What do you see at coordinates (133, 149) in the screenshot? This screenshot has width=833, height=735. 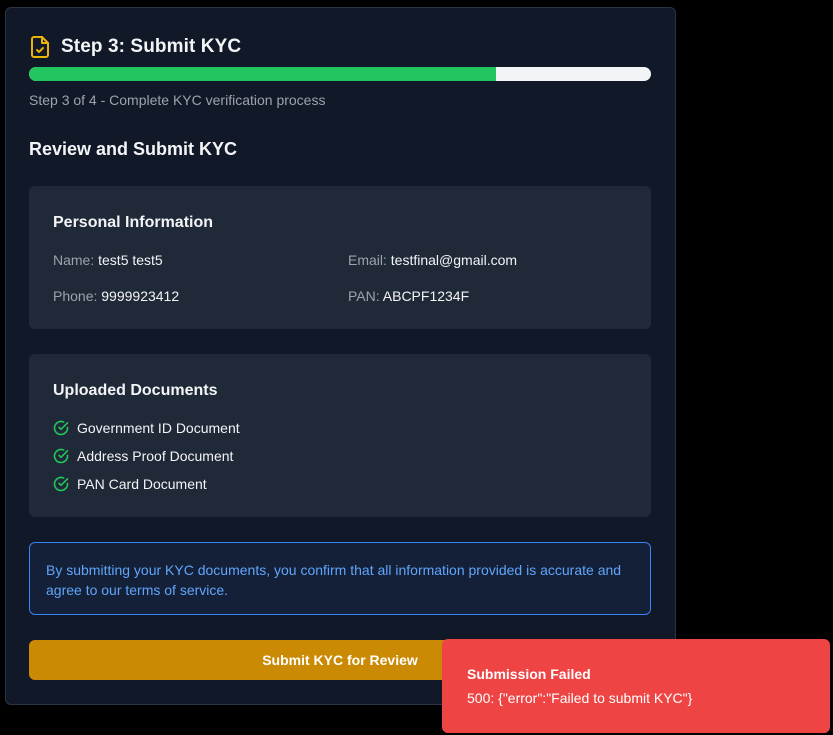 I see `section-title: Review and Submit KYC` at bounding box center [133, 149].